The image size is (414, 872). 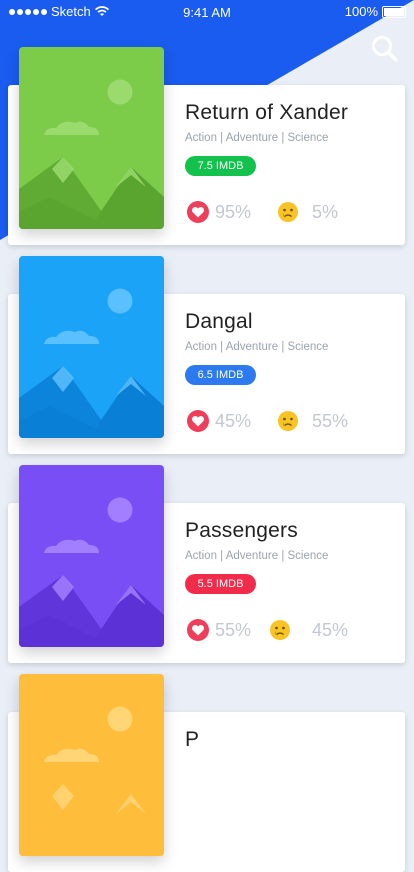 I want to click on like-percent: 55%, so click(x=233, y=630).